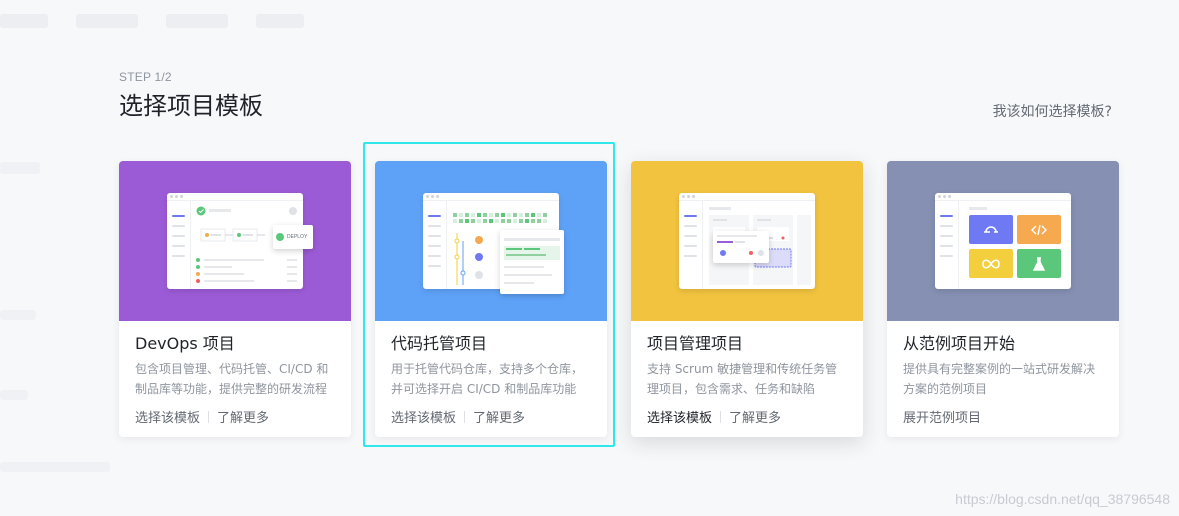  I want to click on infinity-icon, so click(991, 263).